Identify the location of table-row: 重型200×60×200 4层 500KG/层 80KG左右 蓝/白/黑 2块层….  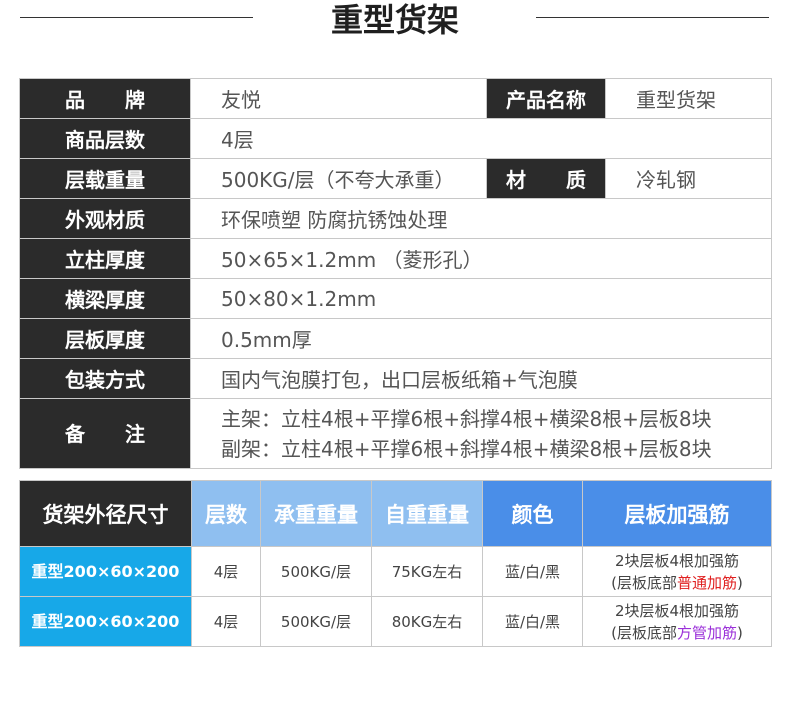
(395, 621).